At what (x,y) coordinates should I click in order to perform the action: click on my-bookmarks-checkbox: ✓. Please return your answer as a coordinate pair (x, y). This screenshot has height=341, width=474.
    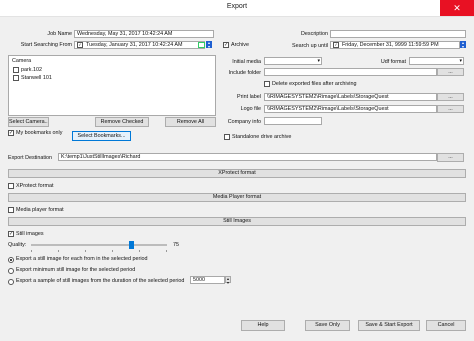
    Looking at the image, I should click on (11, 133).